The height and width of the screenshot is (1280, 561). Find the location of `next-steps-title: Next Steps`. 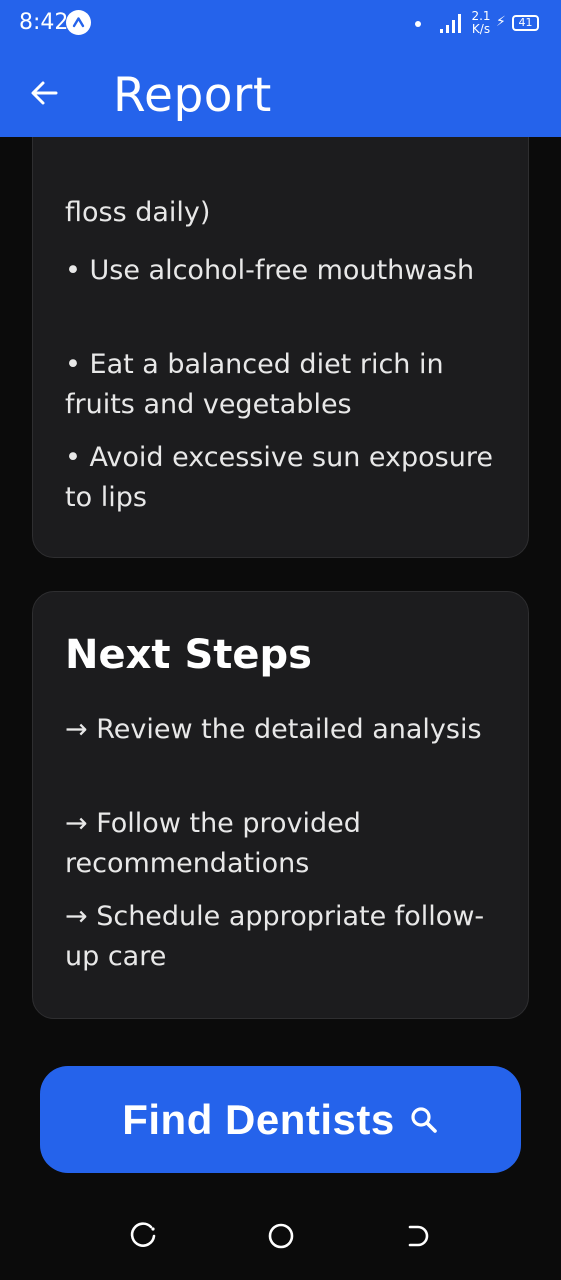

next-steps-title: Next Steps is located at coordinates (188, 655).